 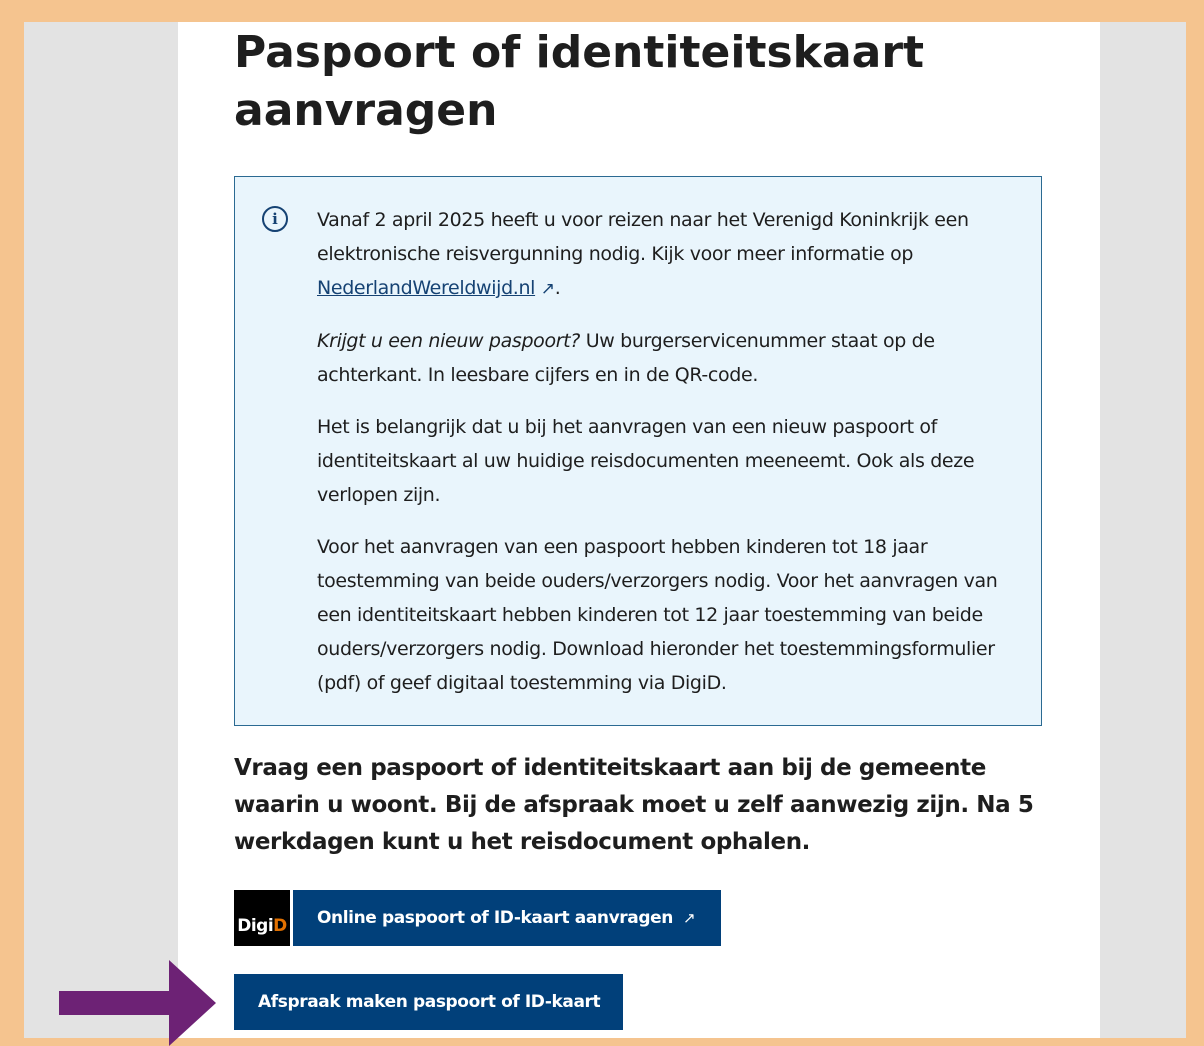 What do you see at coordinates (507, 918) in the screenshot?
I see `online-apply-button: Online paspoort of ID-kaart aanvragen ↗` at bounding box center [507, 918].